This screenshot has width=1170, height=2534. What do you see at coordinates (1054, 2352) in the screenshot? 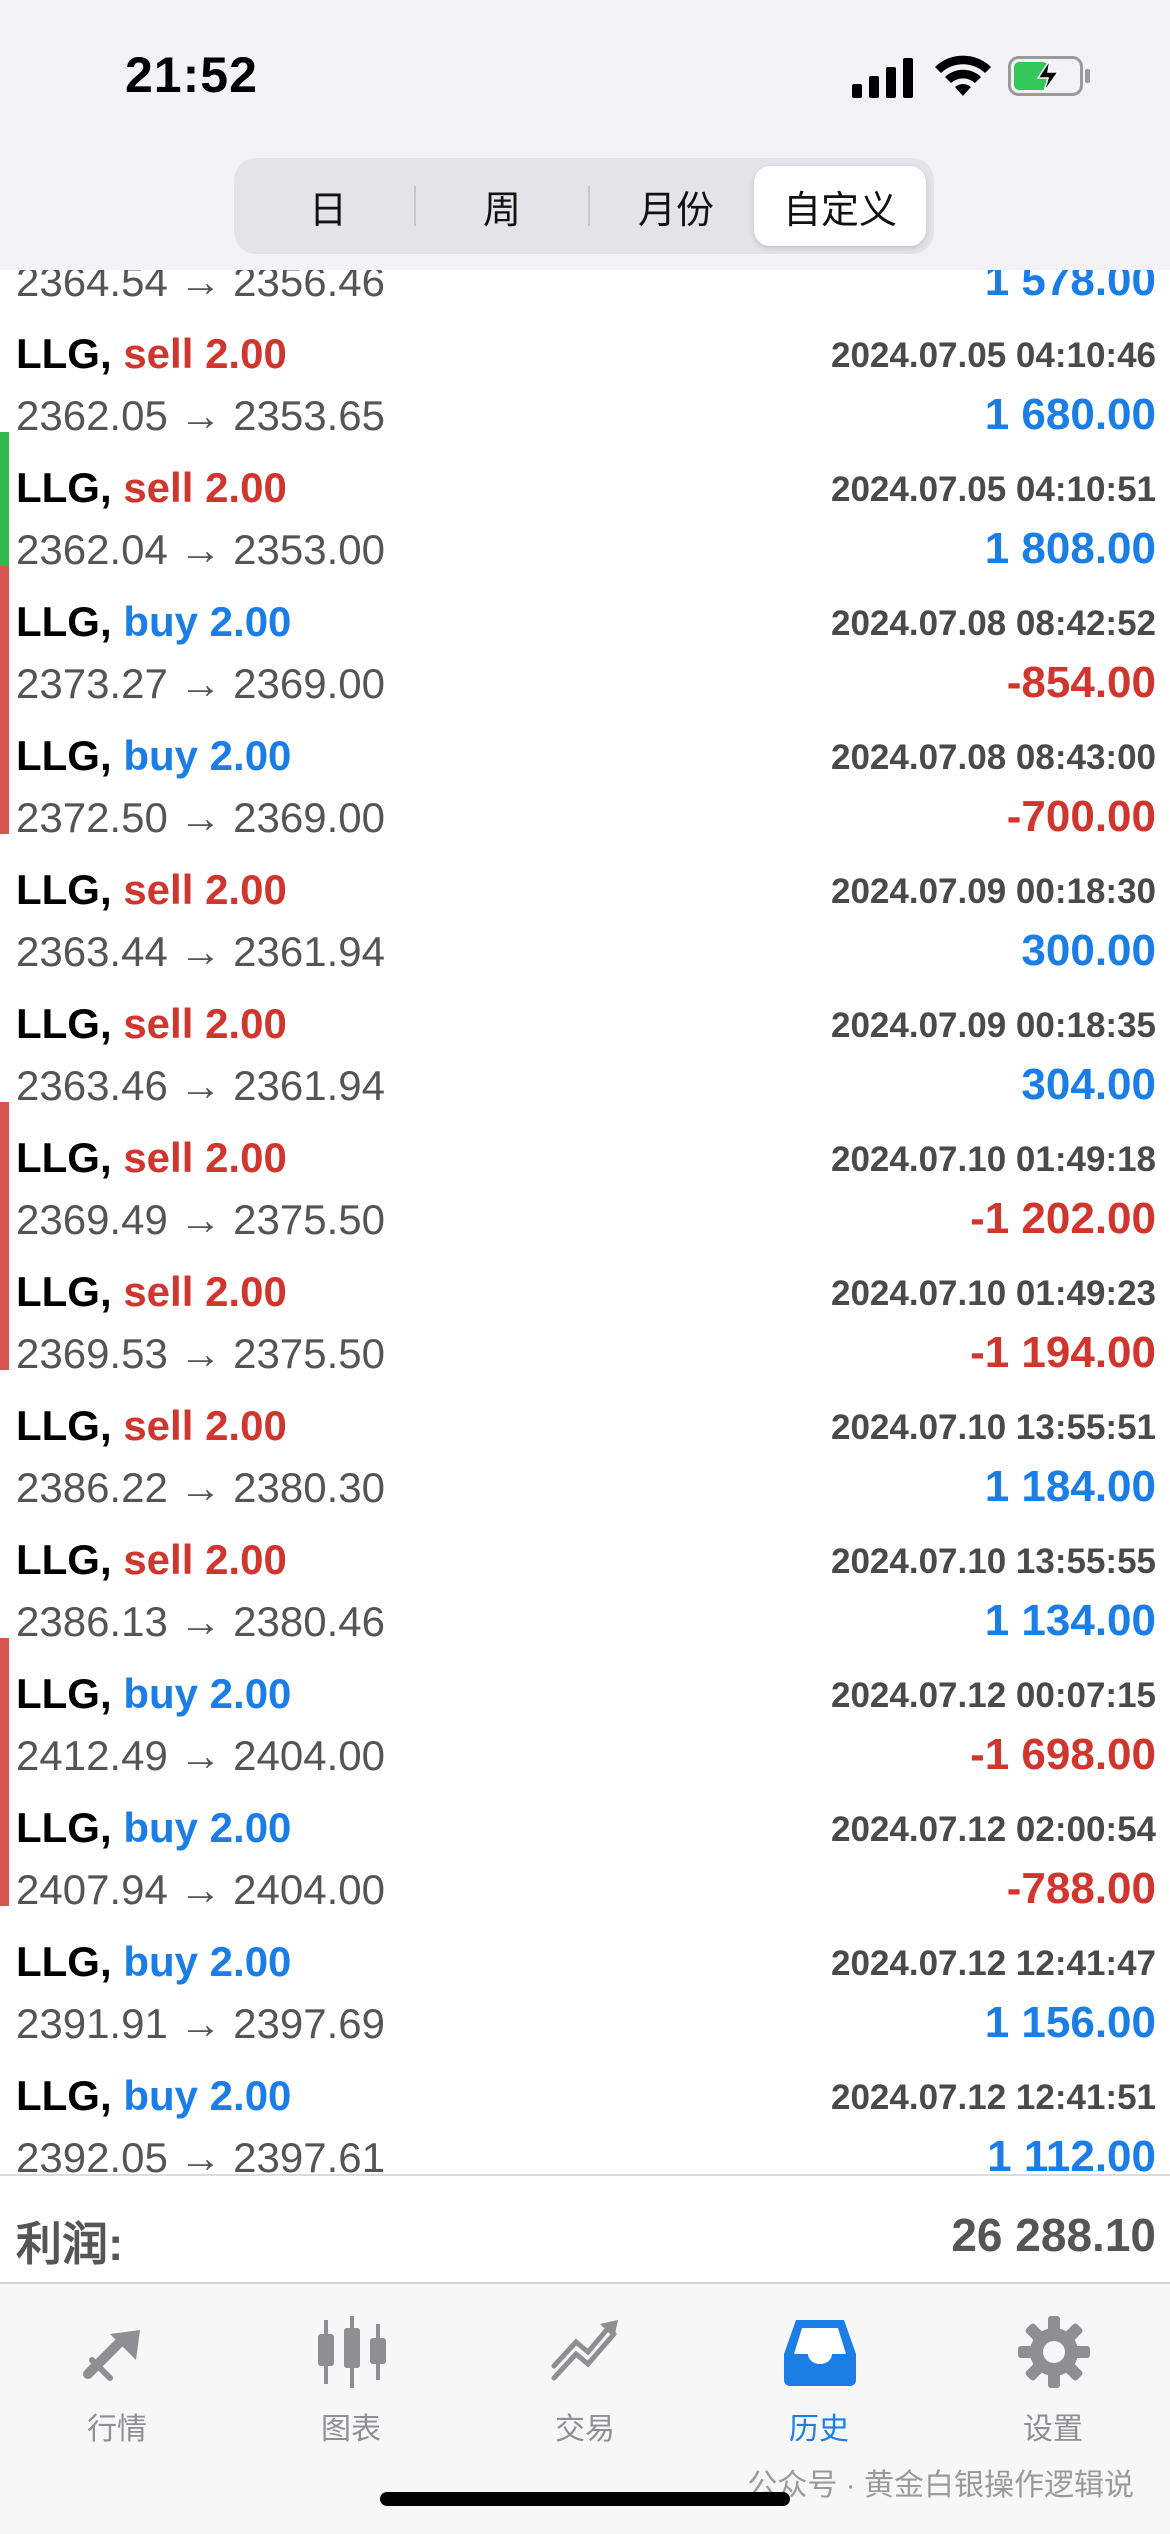
I see `gear-icon` at bounding box center [1054, 2352].